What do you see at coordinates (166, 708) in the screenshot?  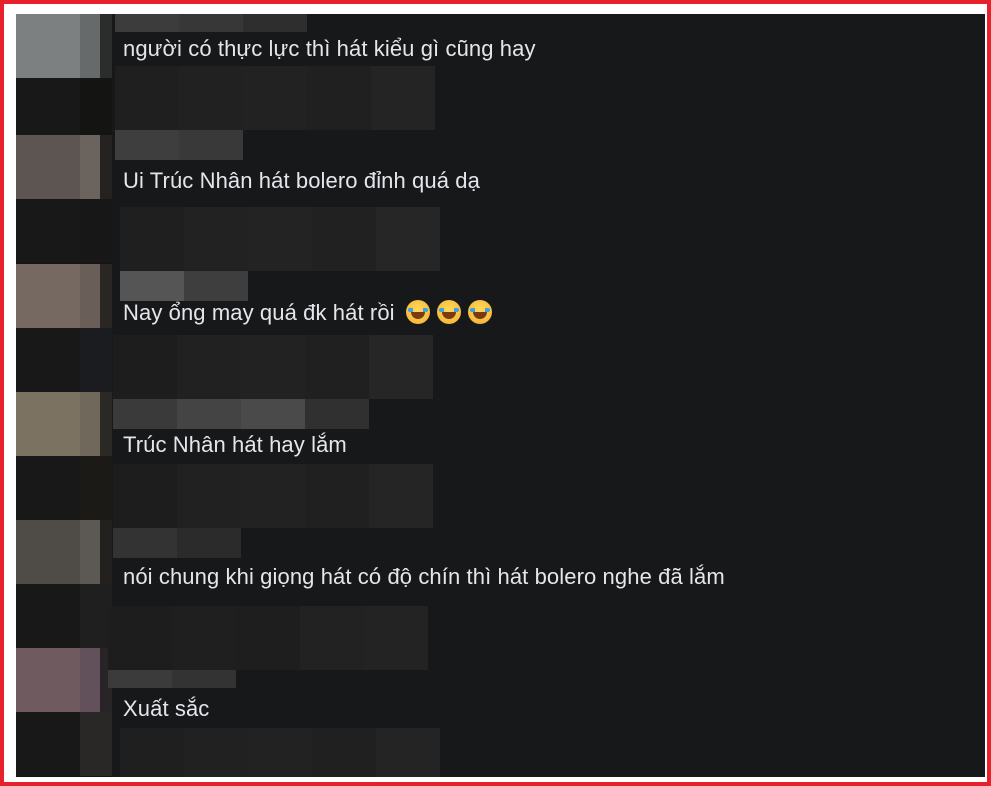 I see `comment-text: Xuất sắc` at bounding box center [166, 708].